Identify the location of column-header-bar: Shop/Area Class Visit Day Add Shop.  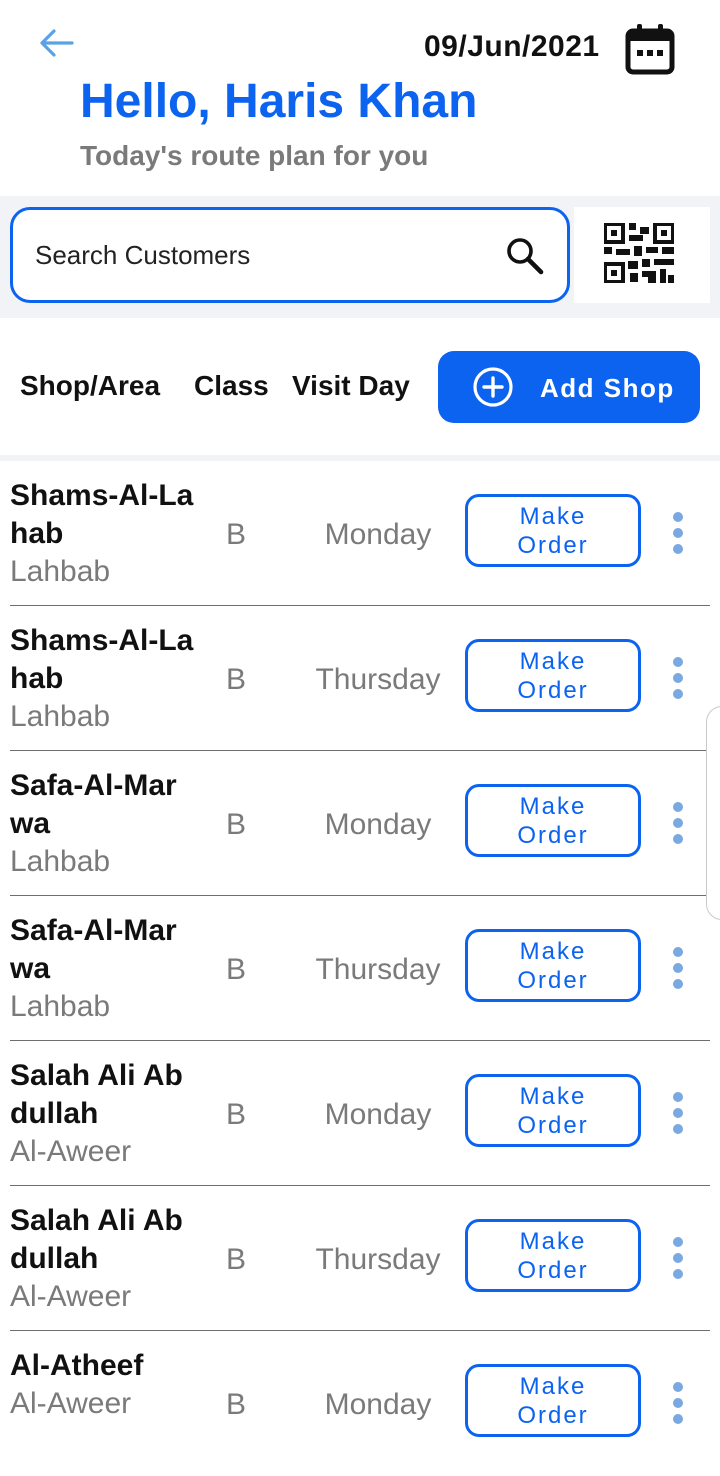
(360, 386).